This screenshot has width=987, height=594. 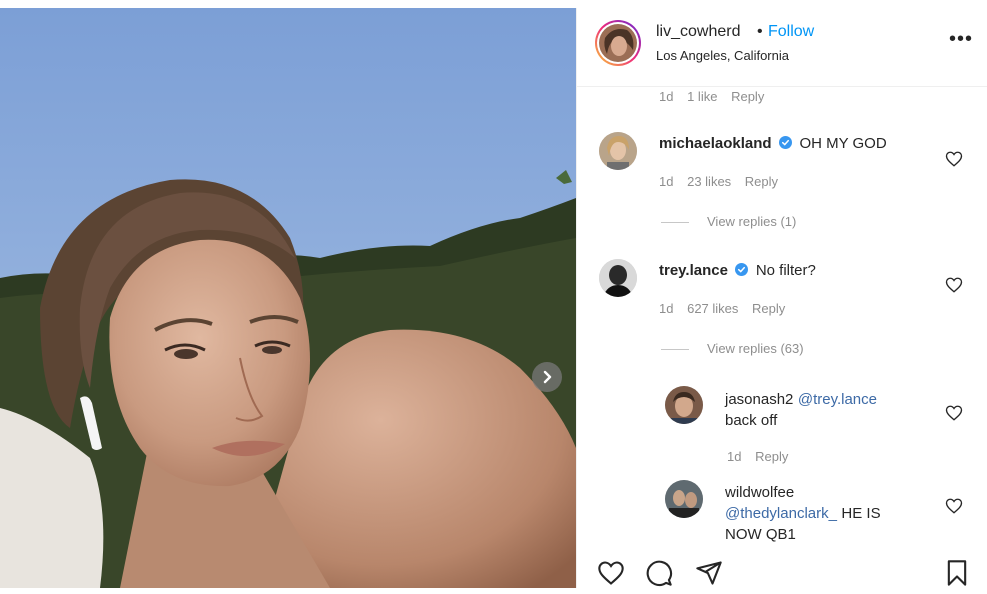 I want to click on comment-meta: 1d 627 likes Reply, so click(x=727, y=308).